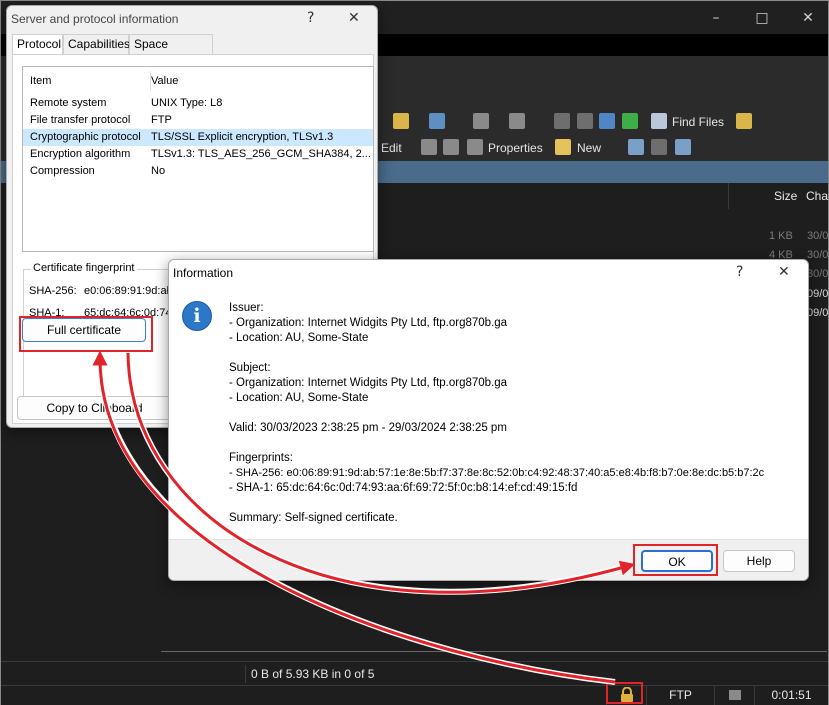 The height and width of the screenshot is (705, 829). What do you see at coordinates (659, 121) in the screenshot?
I see `find-files-icon` at bounding box center [659, 121].